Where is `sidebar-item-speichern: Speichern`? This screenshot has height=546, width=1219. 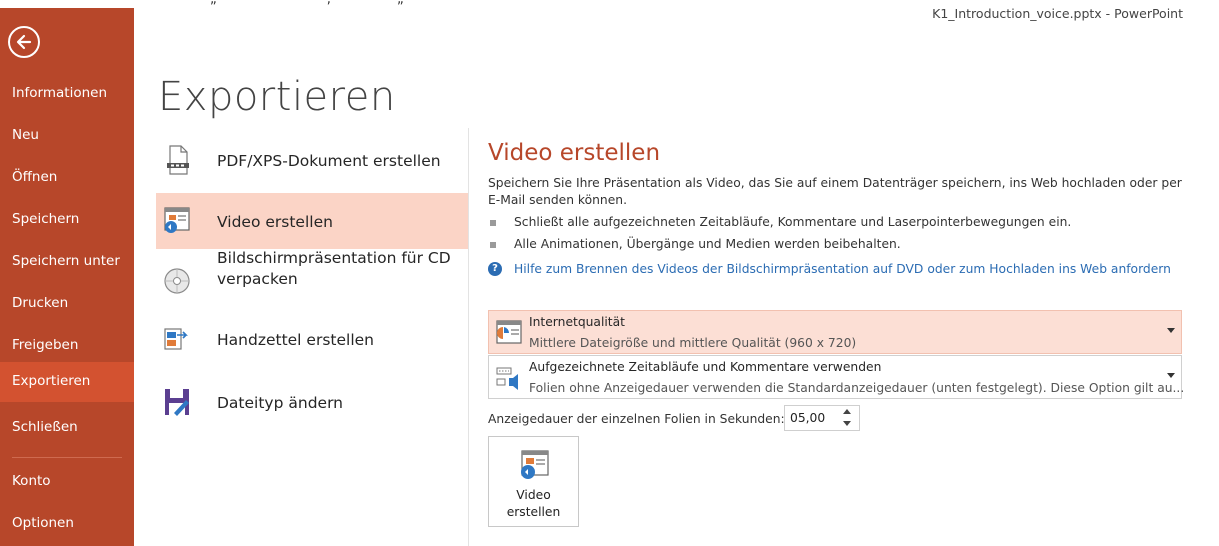
sidebar-item-speichern: Speichern is located at coordinates (67, 220).